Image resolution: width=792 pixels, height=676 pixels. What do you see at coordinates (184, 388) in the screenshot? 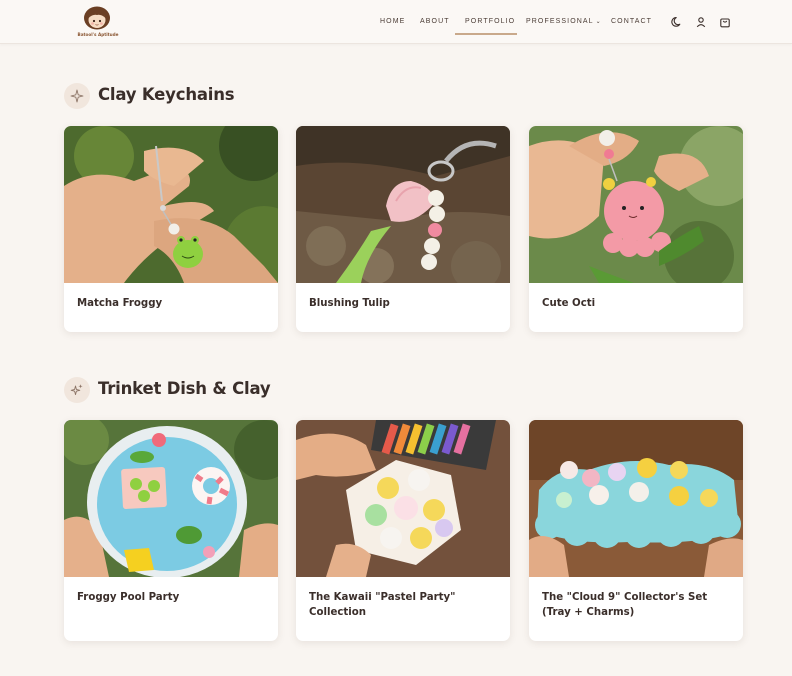
I see `section-title-trinket-dish: Trinket Dish & Clay` at bounding box center [184, 388].